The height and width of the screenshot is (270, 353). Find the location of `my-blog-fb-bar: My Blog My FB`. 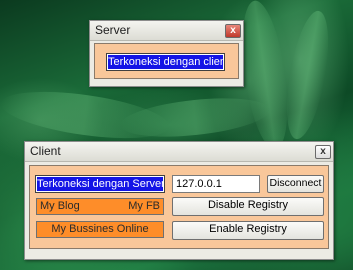

my-blog-fb-bar: My Blog My FB is located at coordinates (100, 206).